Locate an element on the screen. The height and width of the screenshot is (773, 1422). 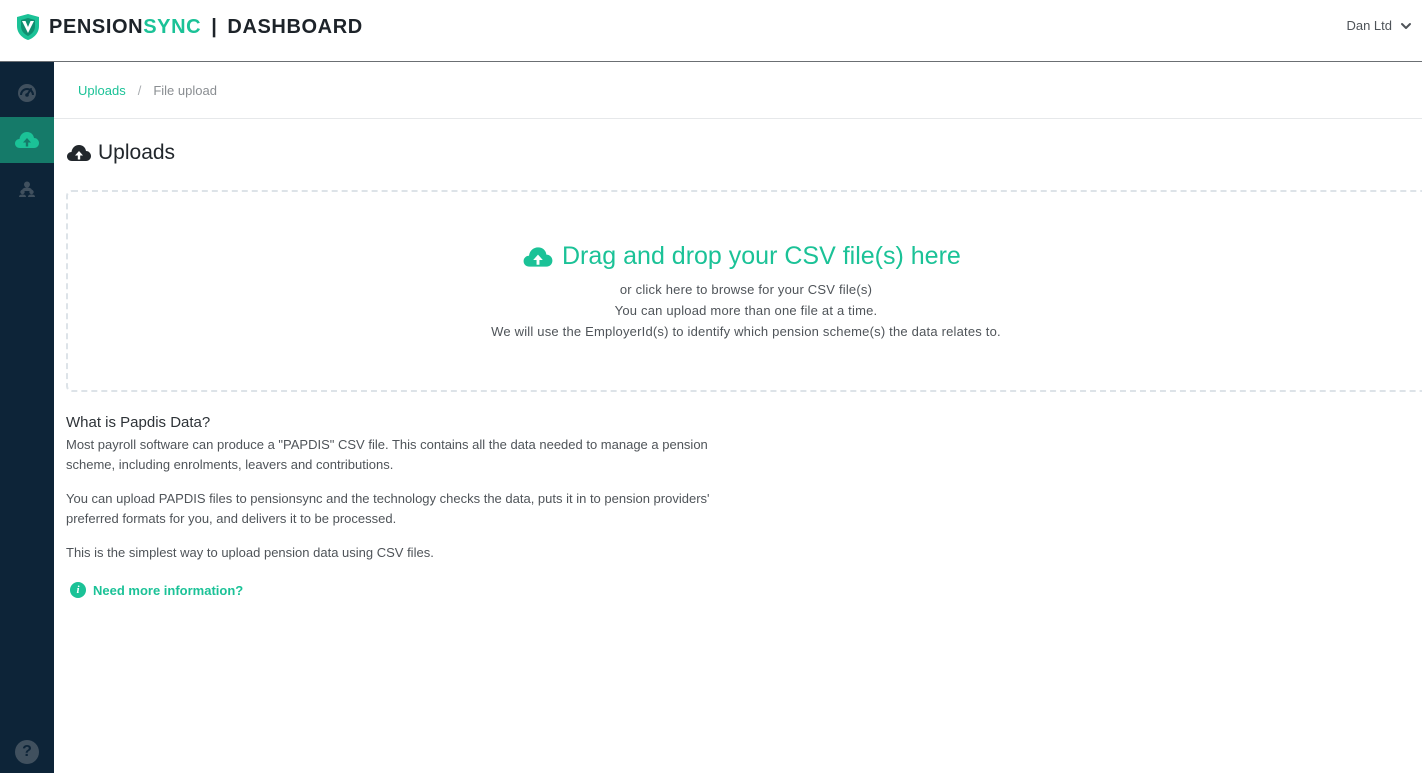
users-icon is located at coordinates (27, 189).